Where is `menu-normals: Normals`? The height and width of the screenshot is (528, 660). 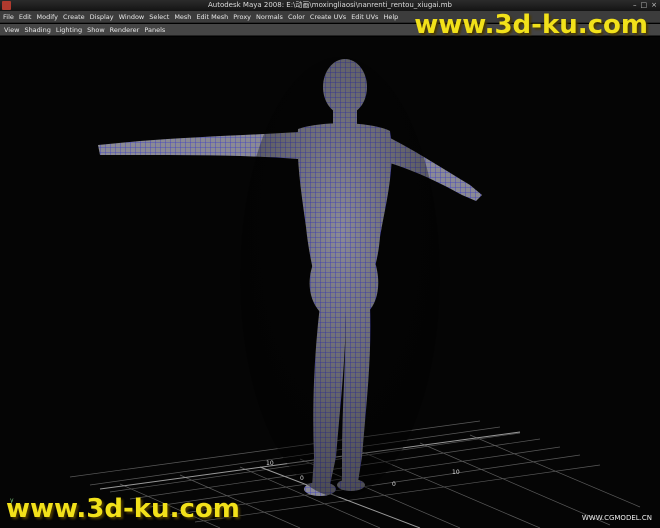
menu-normals: Normals is located at coordinates (269, 17).